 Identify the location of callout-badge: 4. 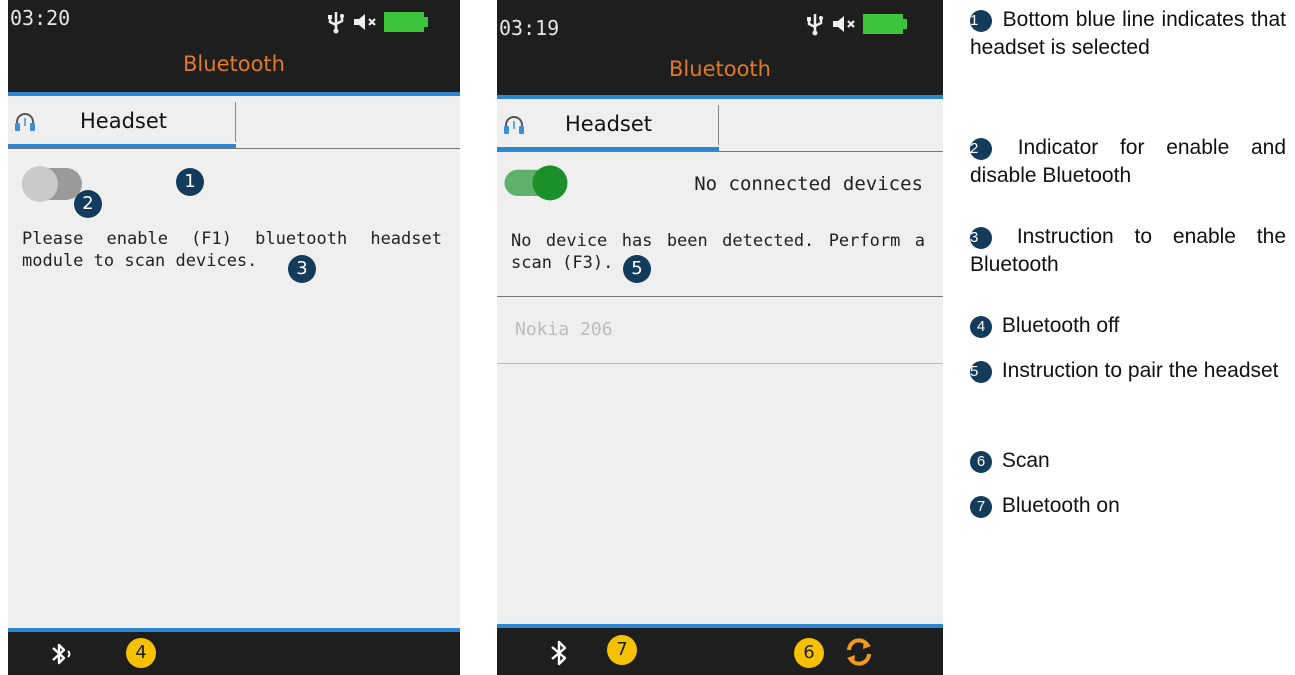
(141, 653).